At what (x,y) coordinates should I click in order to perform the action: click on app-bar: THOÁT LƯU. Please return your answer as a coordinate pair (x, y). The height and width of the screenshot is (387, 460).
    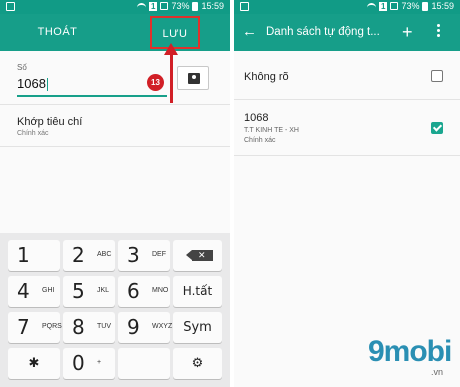
    Looking at the image, I should click on (115, 32).